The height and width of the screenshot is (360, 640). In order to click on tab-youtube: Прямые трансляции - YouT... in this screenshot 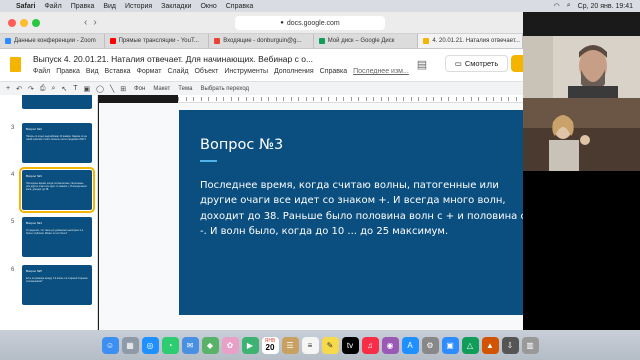, I will do `click(157, 41)`.